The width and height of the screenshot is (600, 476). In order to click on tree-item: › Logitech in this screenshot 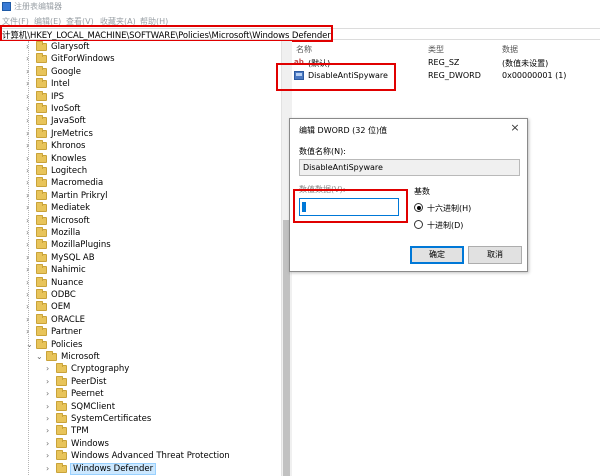, I will do `click(140, 171)`.